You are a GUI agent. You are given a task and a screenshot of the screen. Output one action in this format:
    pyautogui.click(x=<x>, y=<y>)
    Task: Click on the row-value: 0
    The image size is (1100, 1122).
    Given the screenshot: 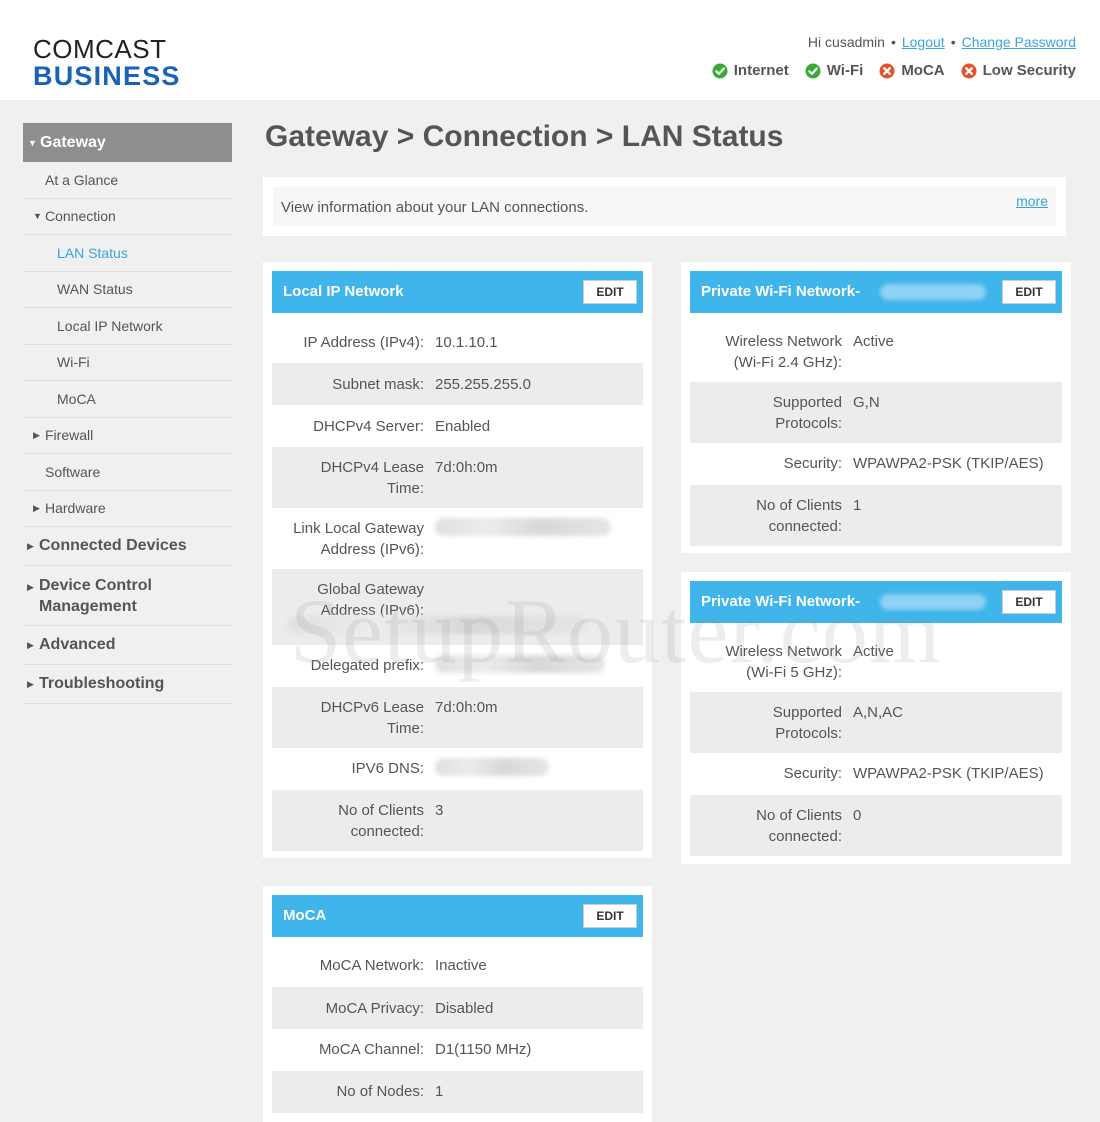 What is the action you would take?
    pyautogui.click(x=857, y=815)
    